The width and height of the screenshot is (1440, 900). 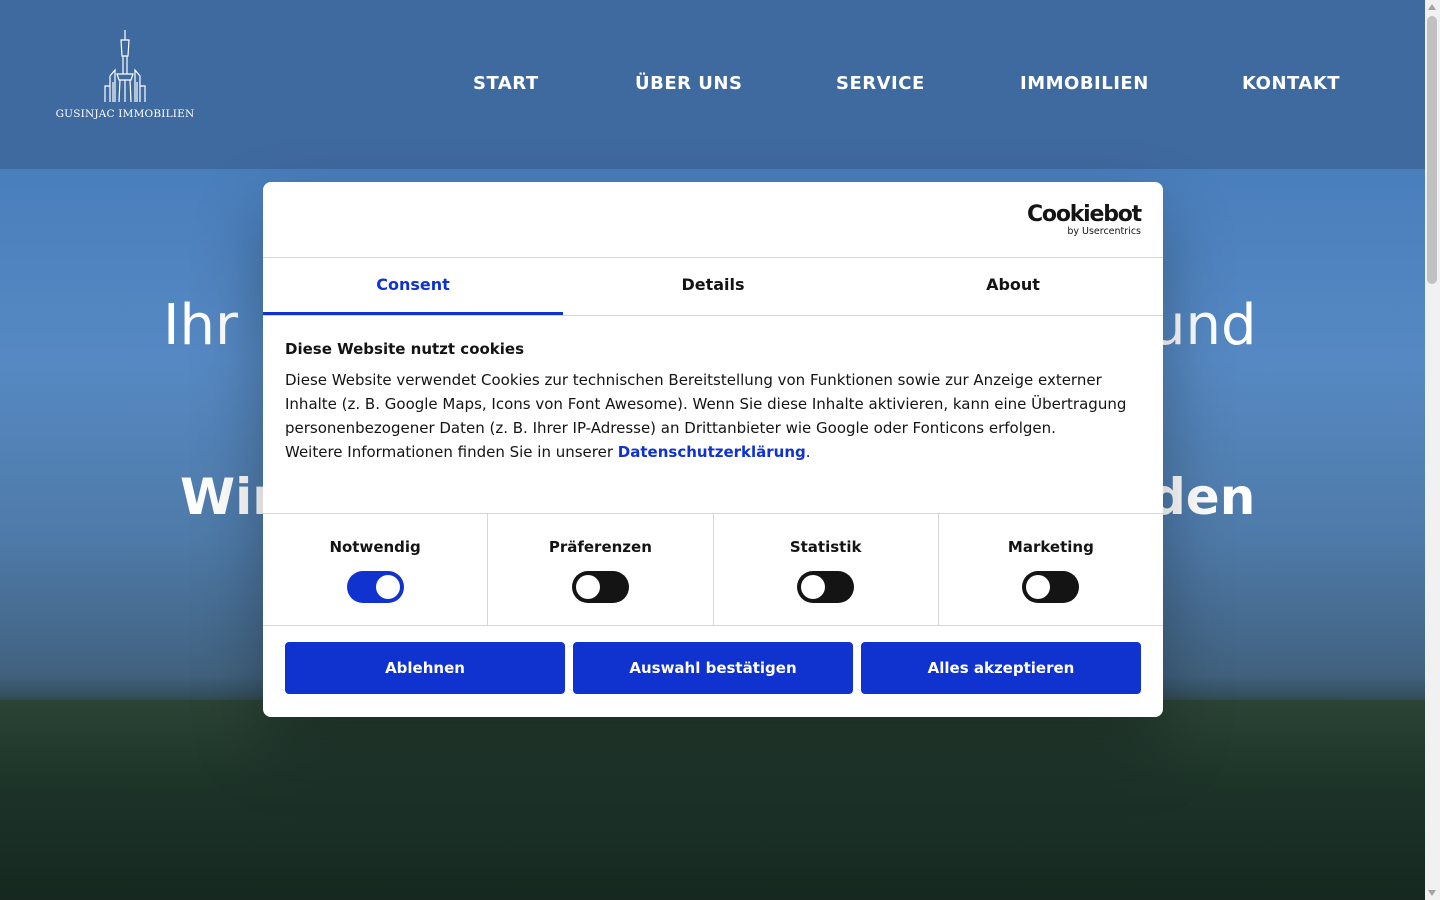 I want to click on tab-about: About, so click(x=1013, y=286).